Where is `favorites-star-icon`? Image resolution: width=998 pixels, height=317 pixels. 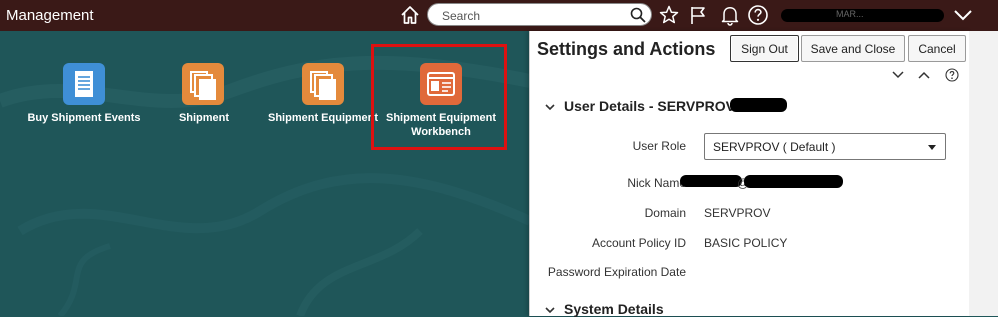 favorites-star-icon is located at coordinates (669, 15).